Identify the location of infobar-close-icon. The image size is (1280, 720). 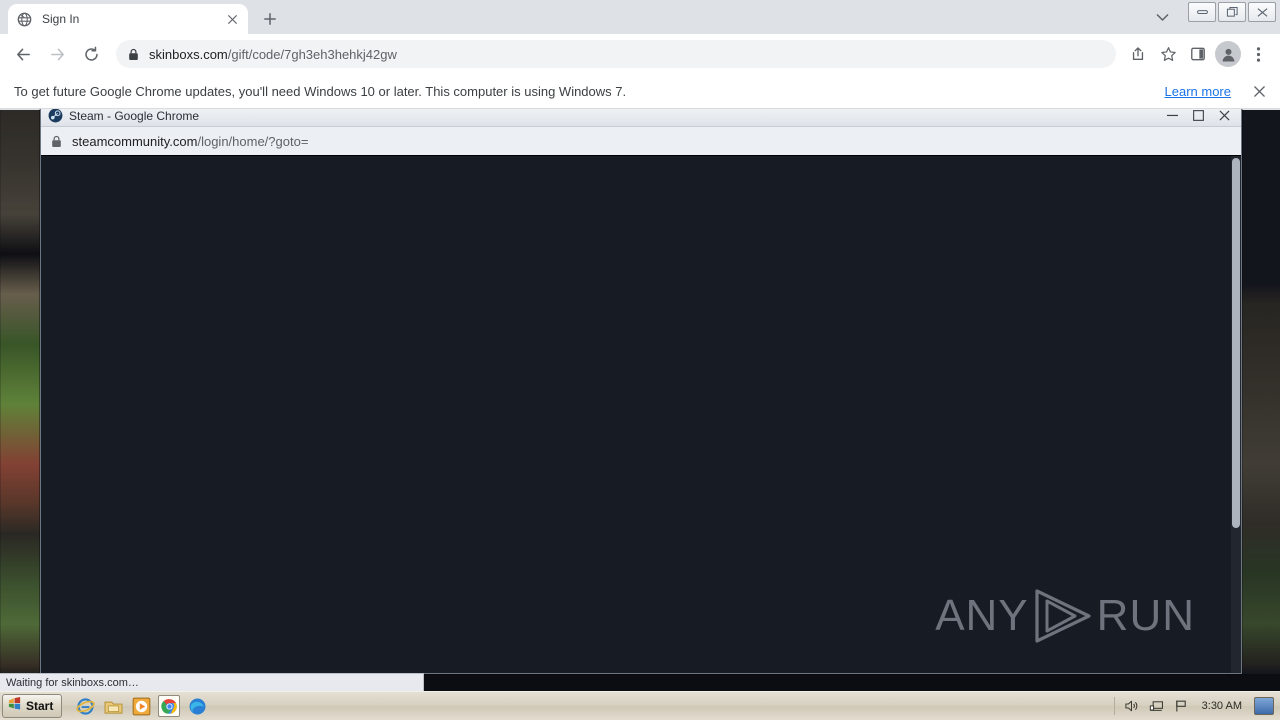
(1259, 91).